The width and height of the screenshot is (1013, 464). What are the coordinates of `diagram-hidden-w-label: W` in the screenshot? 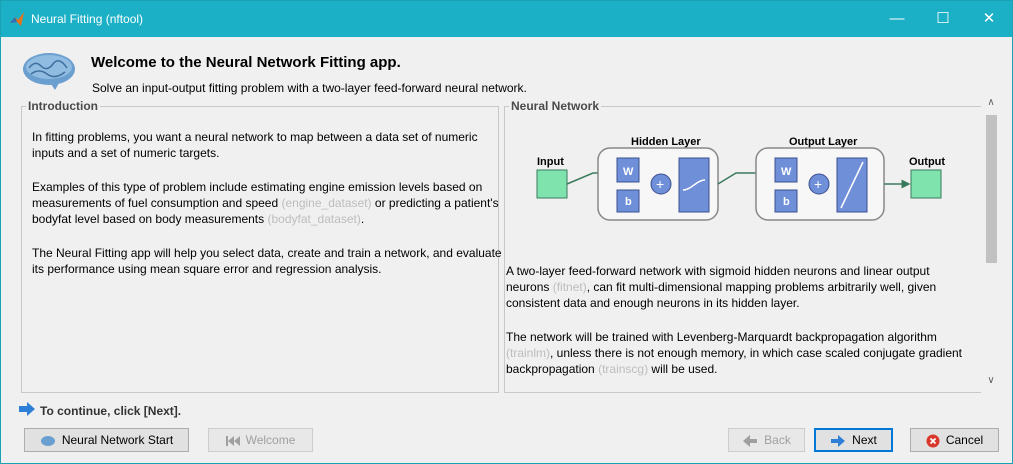 It's located at (628, 172).